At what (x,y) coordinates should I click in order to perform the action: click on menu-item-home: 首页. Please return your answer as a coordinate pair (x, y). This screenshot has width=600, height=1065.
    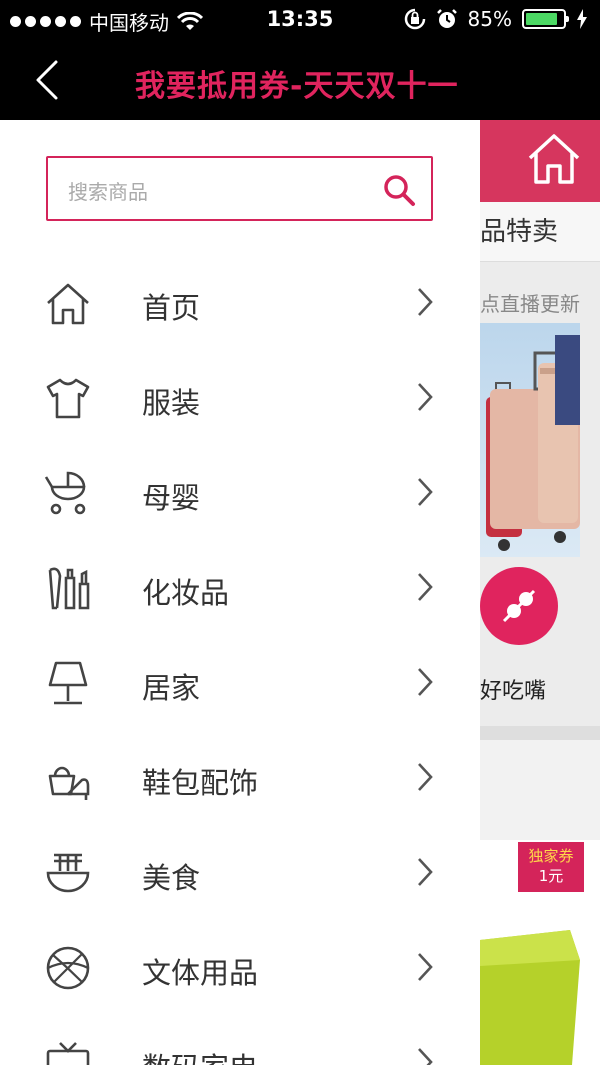
    Looking at the image, I should click on (240, 304).